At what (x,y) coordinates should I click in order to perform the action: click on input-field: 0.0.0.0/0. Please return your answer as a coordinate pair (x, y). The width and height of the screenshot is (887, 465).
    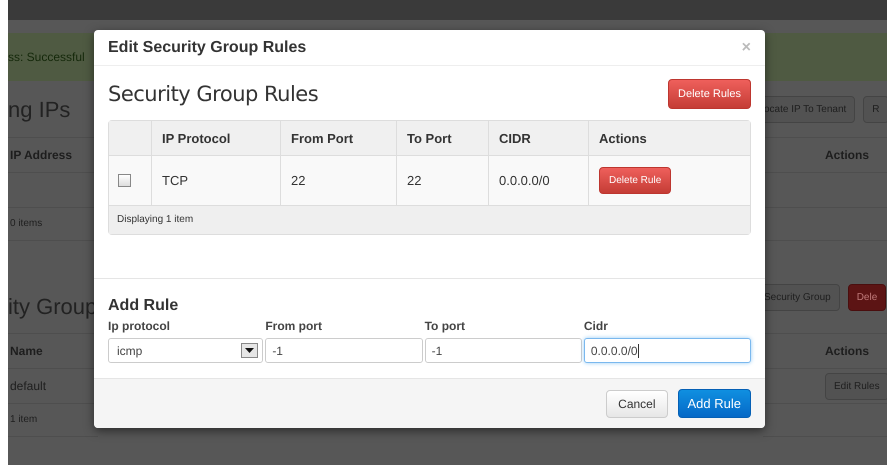
    Looking at the image, I should click on (667, 350).